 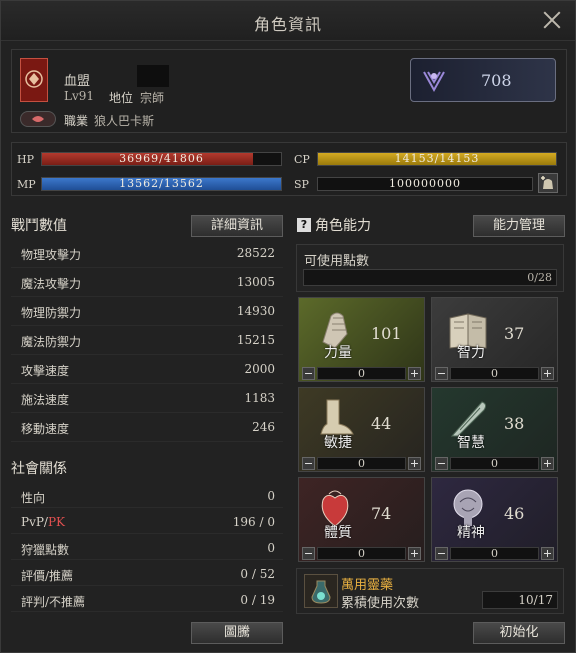 I want to click on sp-value: 100000000, so click(x=425, y=183).